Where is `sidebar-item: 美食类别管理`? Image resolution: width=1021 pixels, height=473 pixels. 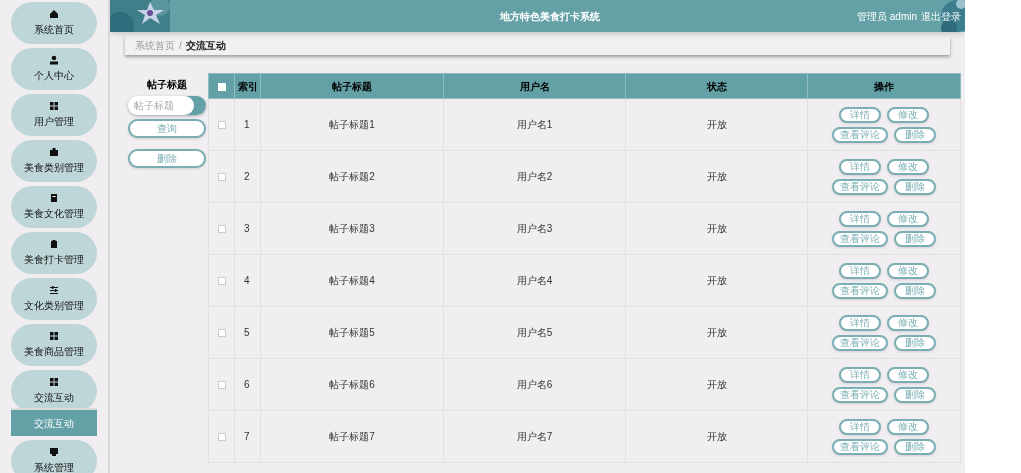 sidebar-item: 美食类别管理 is located at coordinates (54, 161).